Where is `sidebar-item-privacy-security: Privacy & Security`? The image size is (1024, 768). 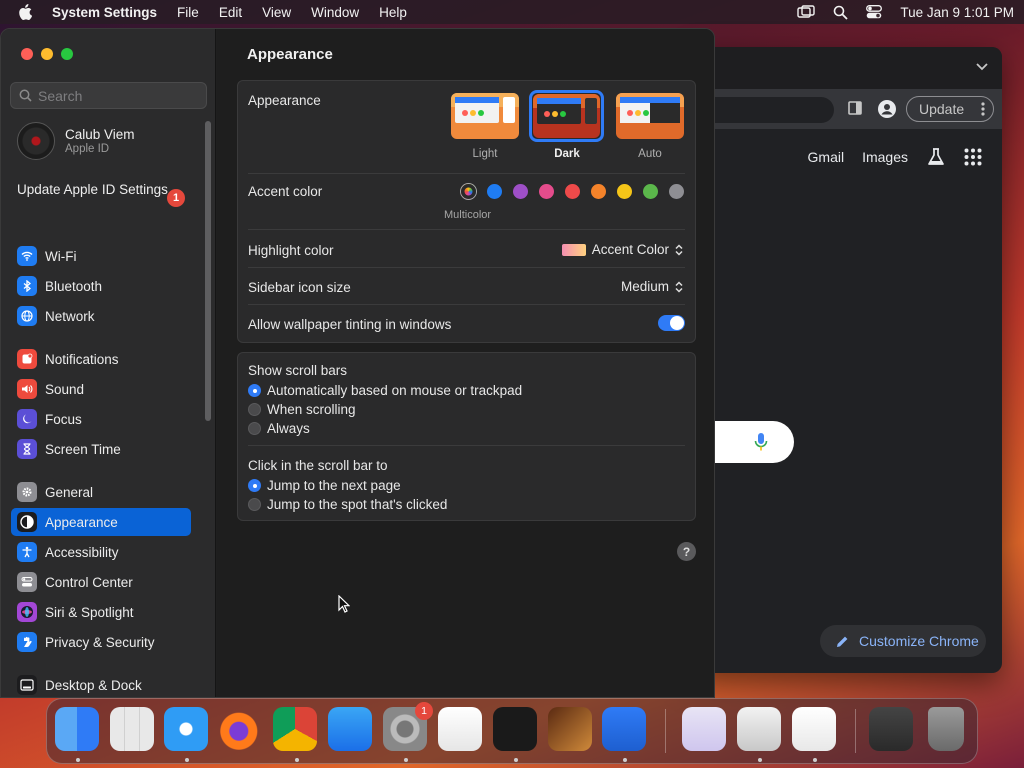 sidebar-item-privacy-security: Privacy & Security is located at coordinates (101, 642).